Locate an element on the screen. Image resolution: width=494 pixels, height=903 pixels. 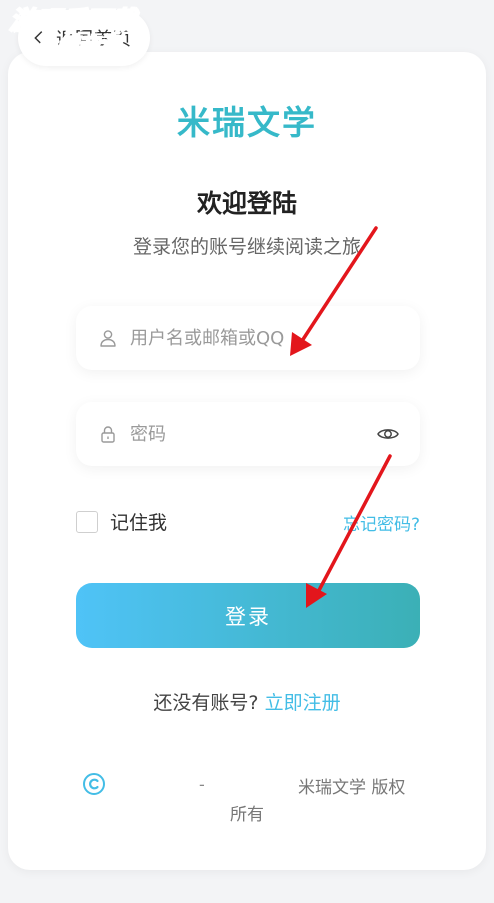
back-home-link: 返回首页 is located at coordinates (84, 38).